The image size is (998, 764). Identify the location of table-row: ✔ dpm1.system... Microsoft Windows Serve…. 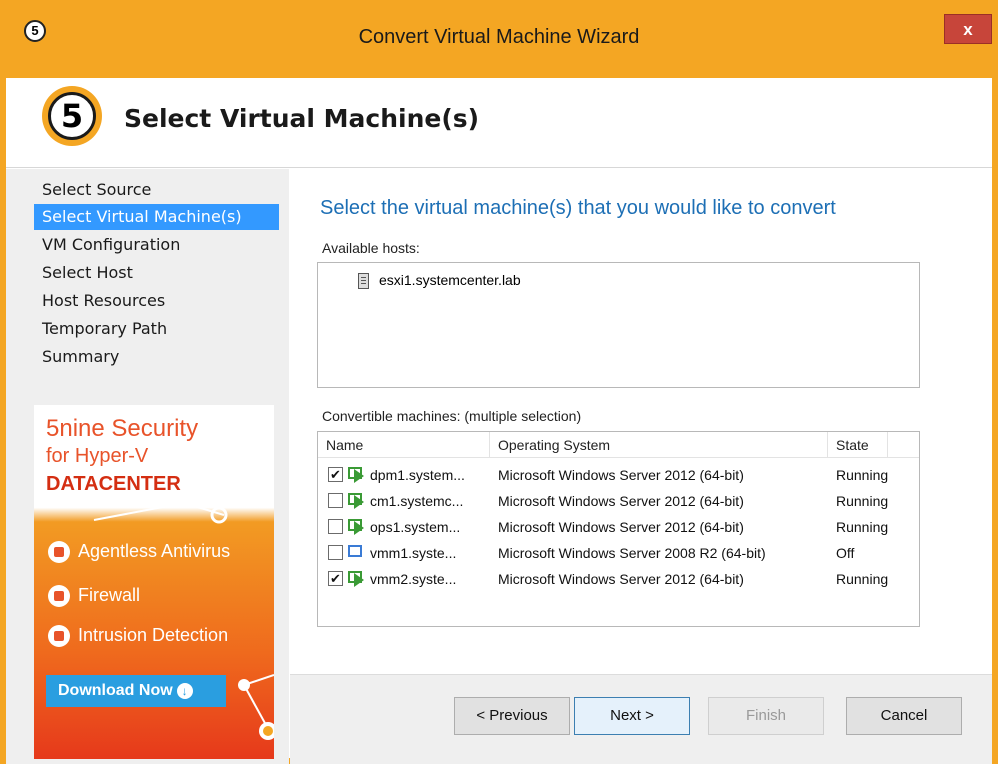
(618, 475).